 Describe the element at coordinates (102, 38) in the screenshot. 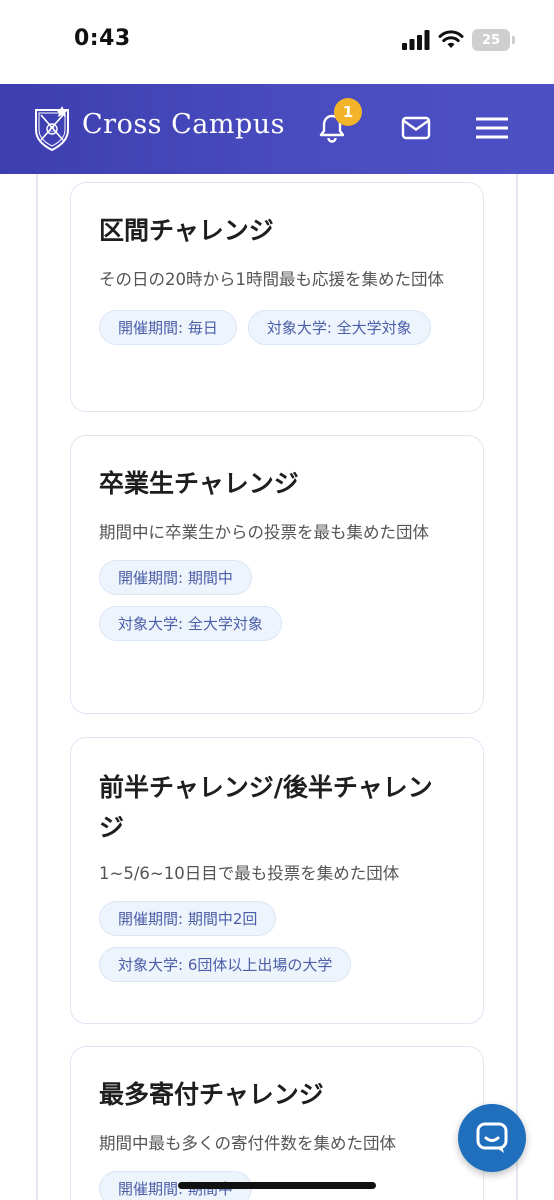

I see `status-time: 0:43` at that location.